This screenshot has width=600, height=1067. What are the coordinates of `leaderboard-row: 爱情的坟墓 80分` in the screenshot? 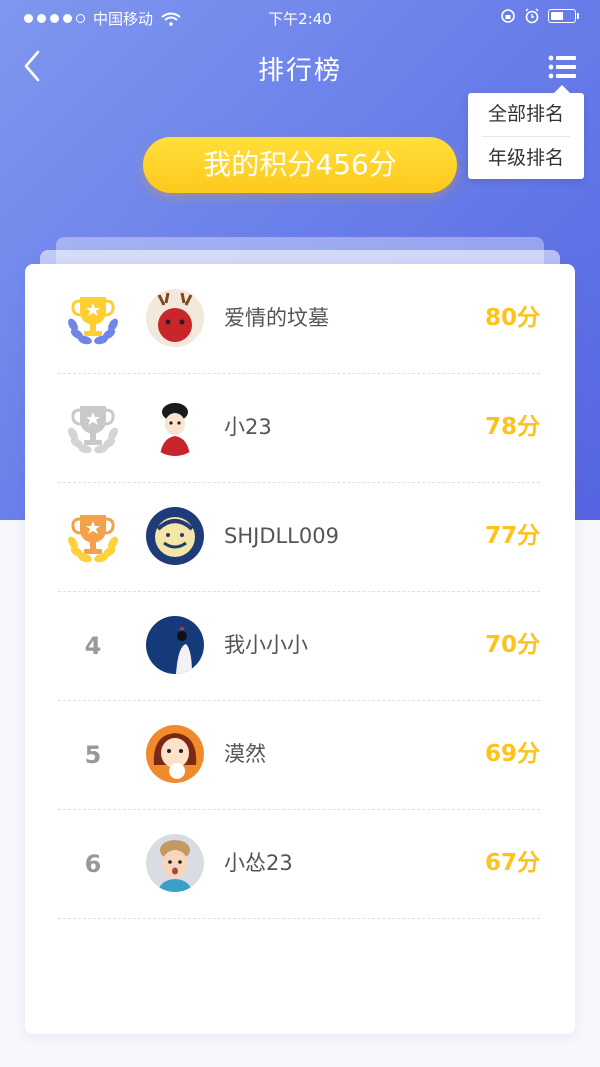 It's located at (299, 319).